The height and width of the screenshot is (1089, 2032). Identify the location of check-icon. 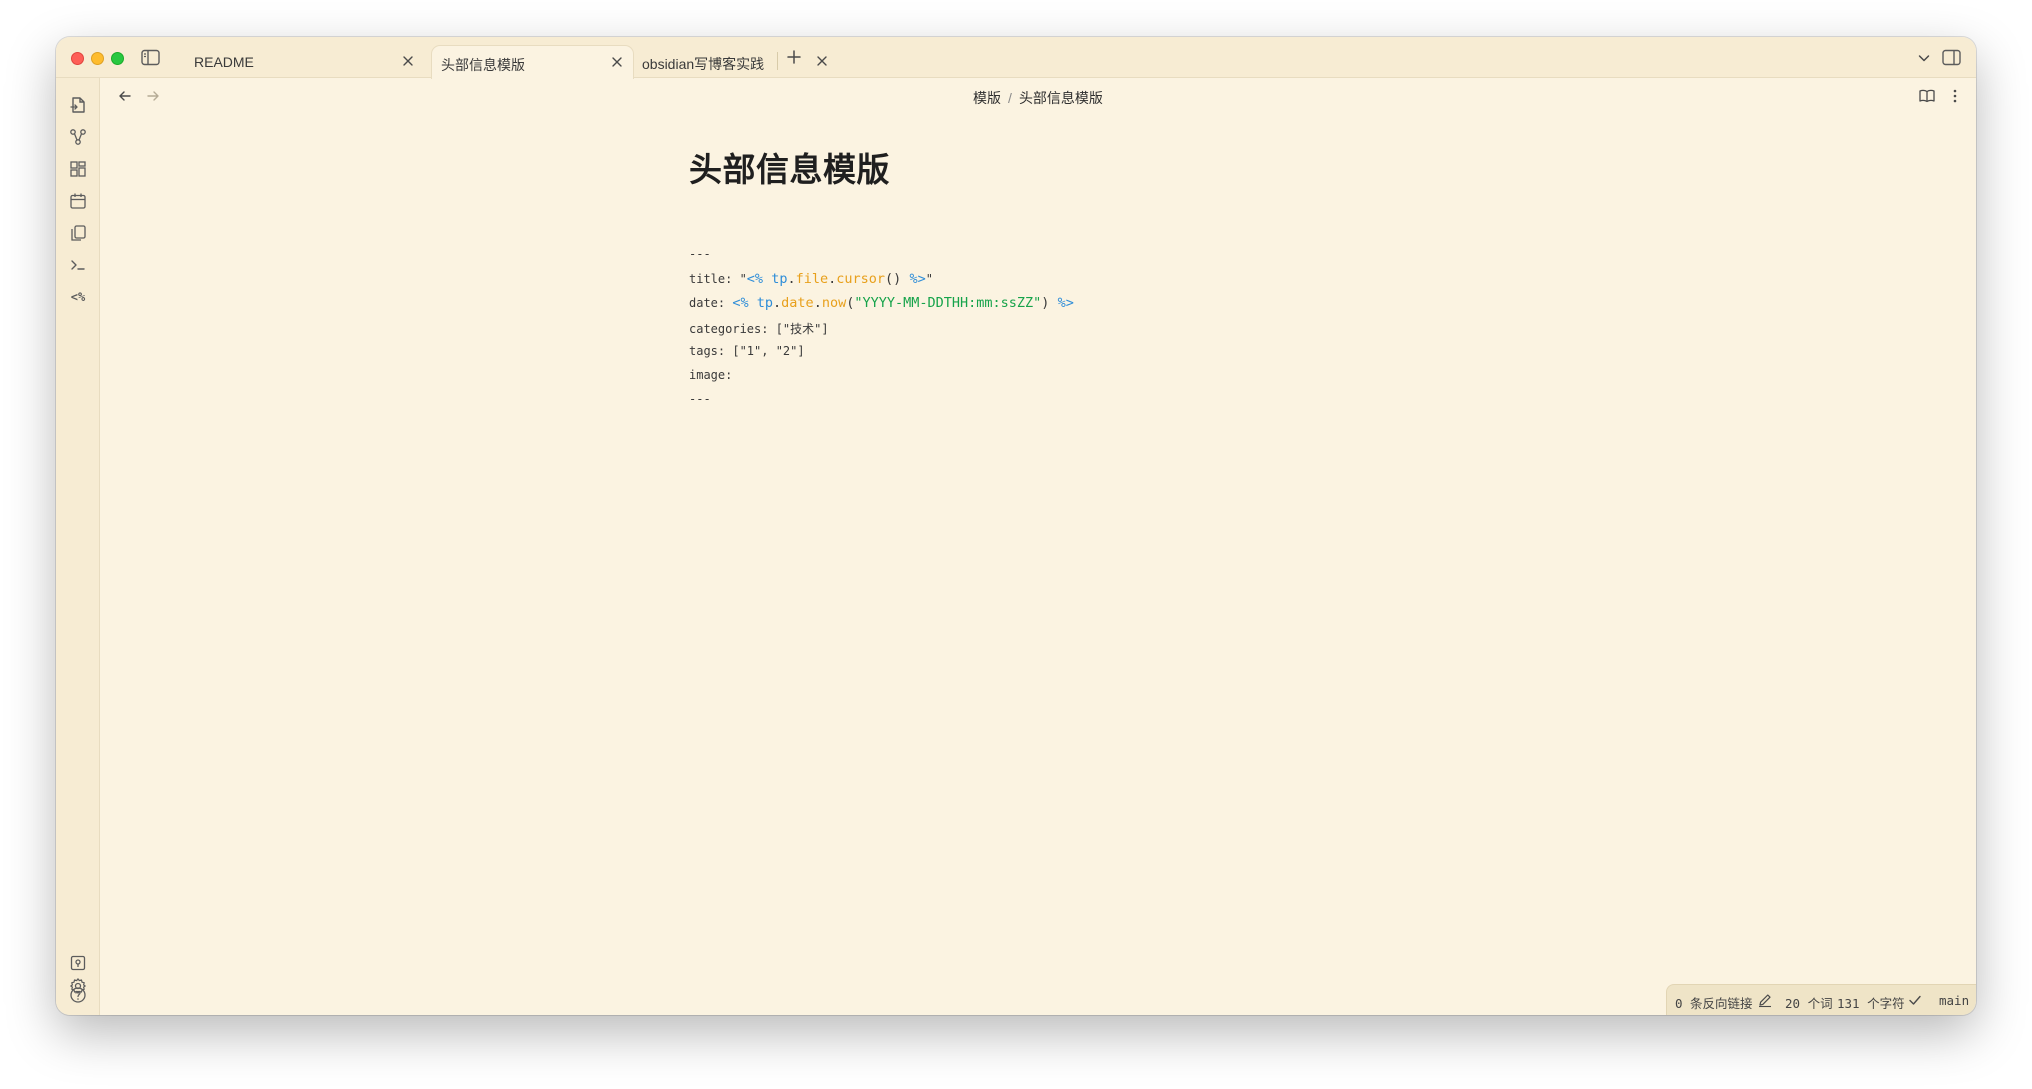
(1915, 1000).